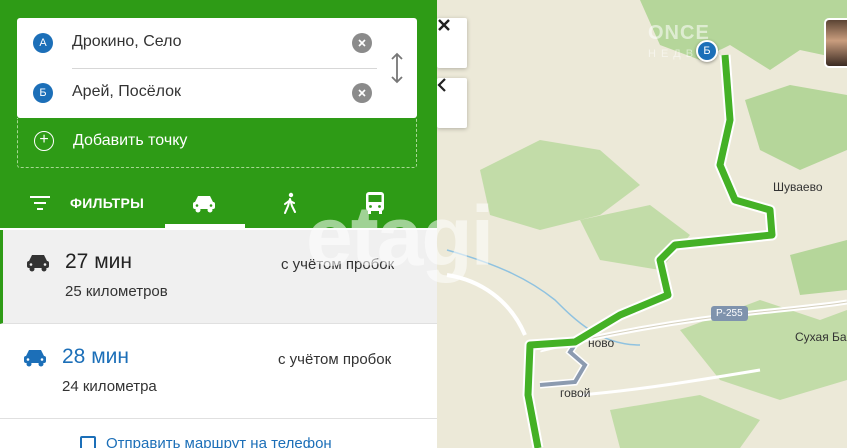 This screenshot has width=847, height=448. I want to click on map-label-shuvaevo: Шуваево, so click(798, 187).